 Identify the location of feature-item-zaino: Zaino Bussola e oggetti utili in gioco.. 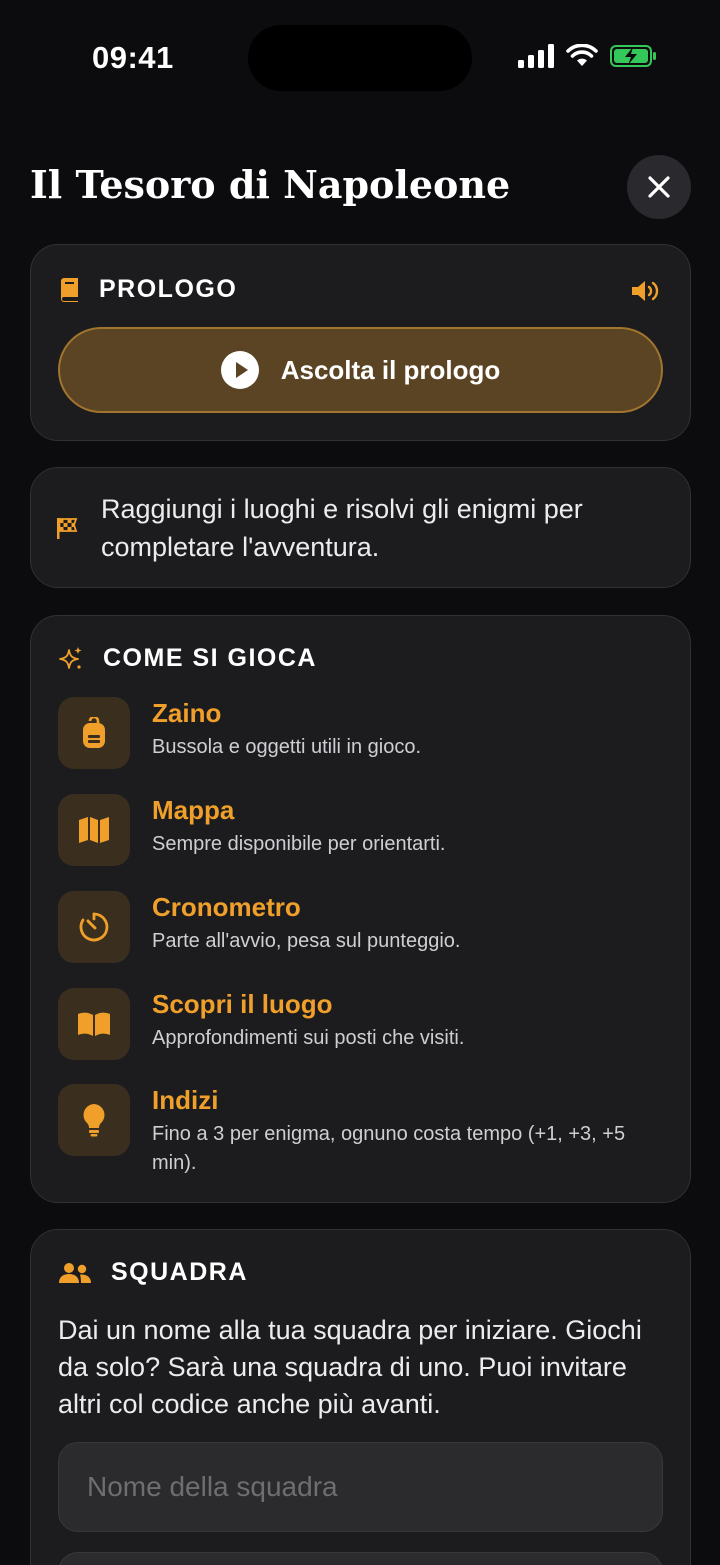
(350, 733).